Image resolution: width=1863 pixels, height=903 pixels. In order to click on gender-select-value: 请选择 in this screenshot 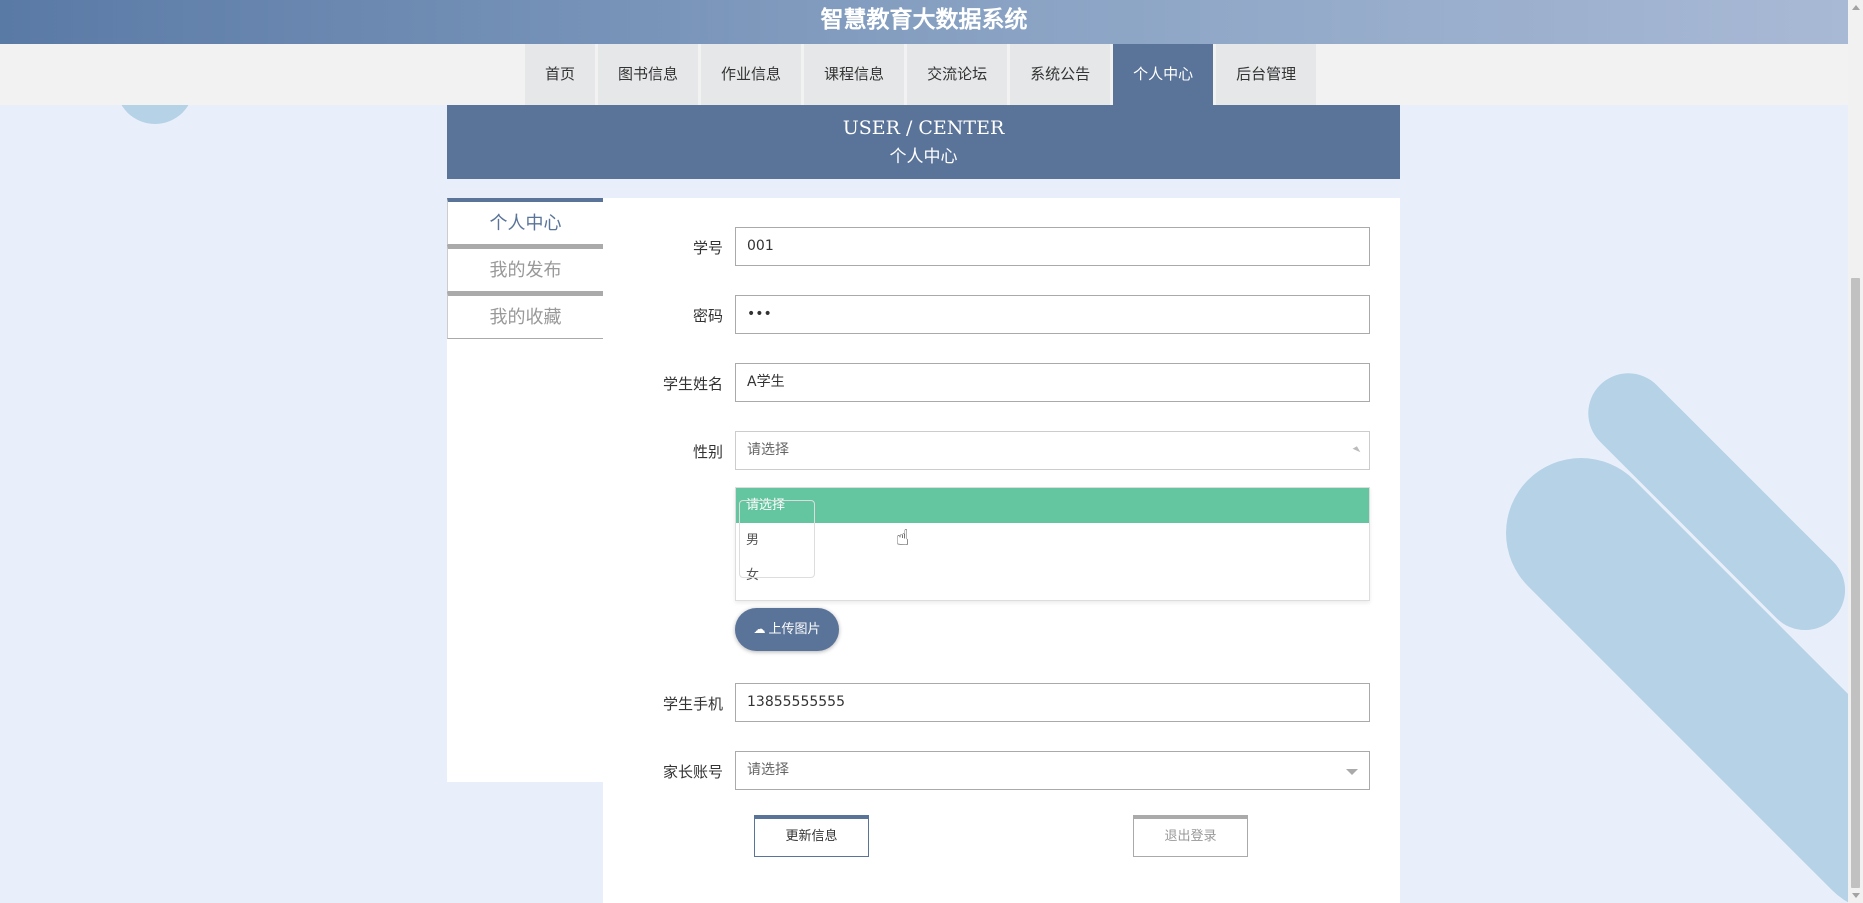, I will do `click(768, 450)`.